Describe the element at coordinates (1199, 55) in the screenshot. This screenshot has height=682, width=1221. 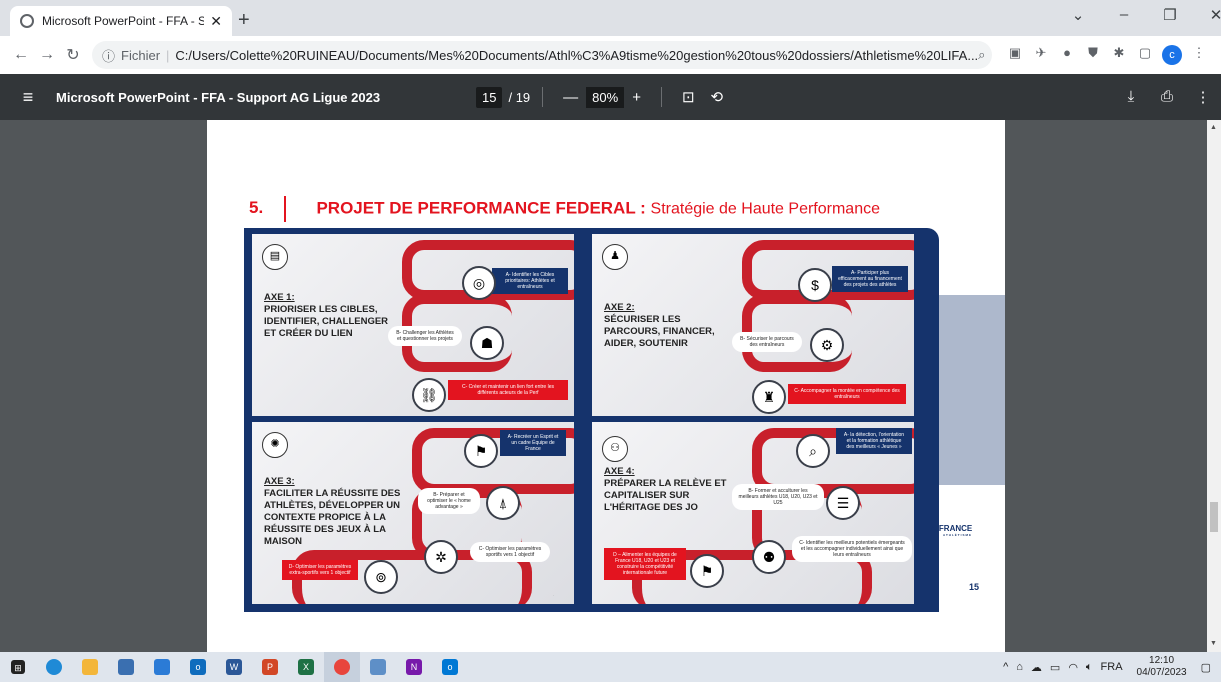
I see `menu-kebab-icon: ⋮` at that location.